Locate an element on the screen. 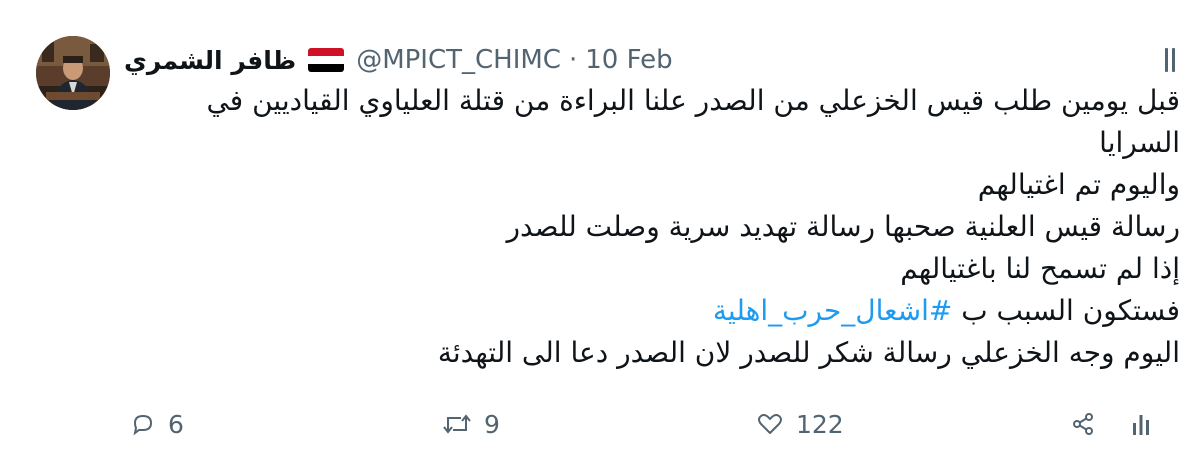 The image size is (1200, 466). tweet-line: واليوم تم اغتيالهم is located at coordinates (1078, 184).